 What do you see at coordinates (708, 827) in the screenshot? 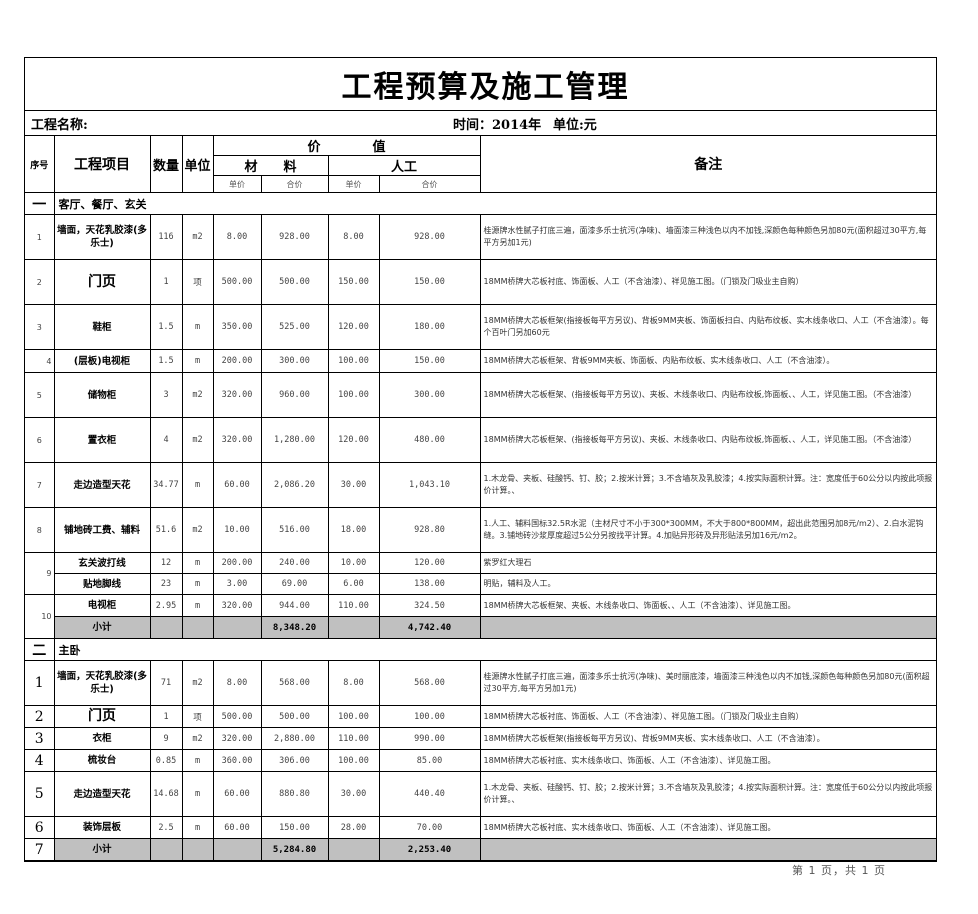
I see `note: 18MM桥牌大芯板衬底、实木线条收口、饰面板、人工（不含油漆）、详见施工图。` at bounding box center [708, 827].